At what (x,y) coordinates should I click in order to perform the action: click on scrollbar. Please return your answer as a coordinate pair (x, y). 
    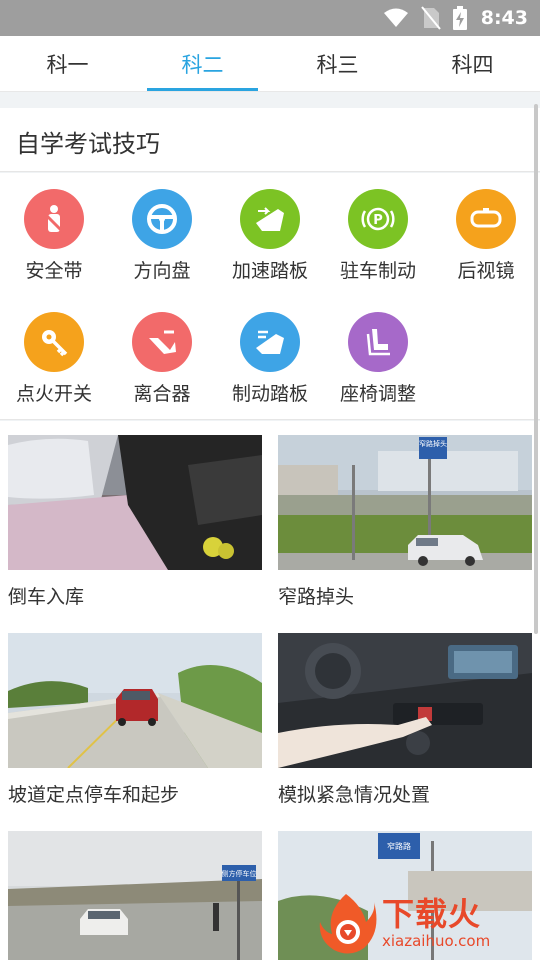
    Looking at the image, I should click on (536, 369).